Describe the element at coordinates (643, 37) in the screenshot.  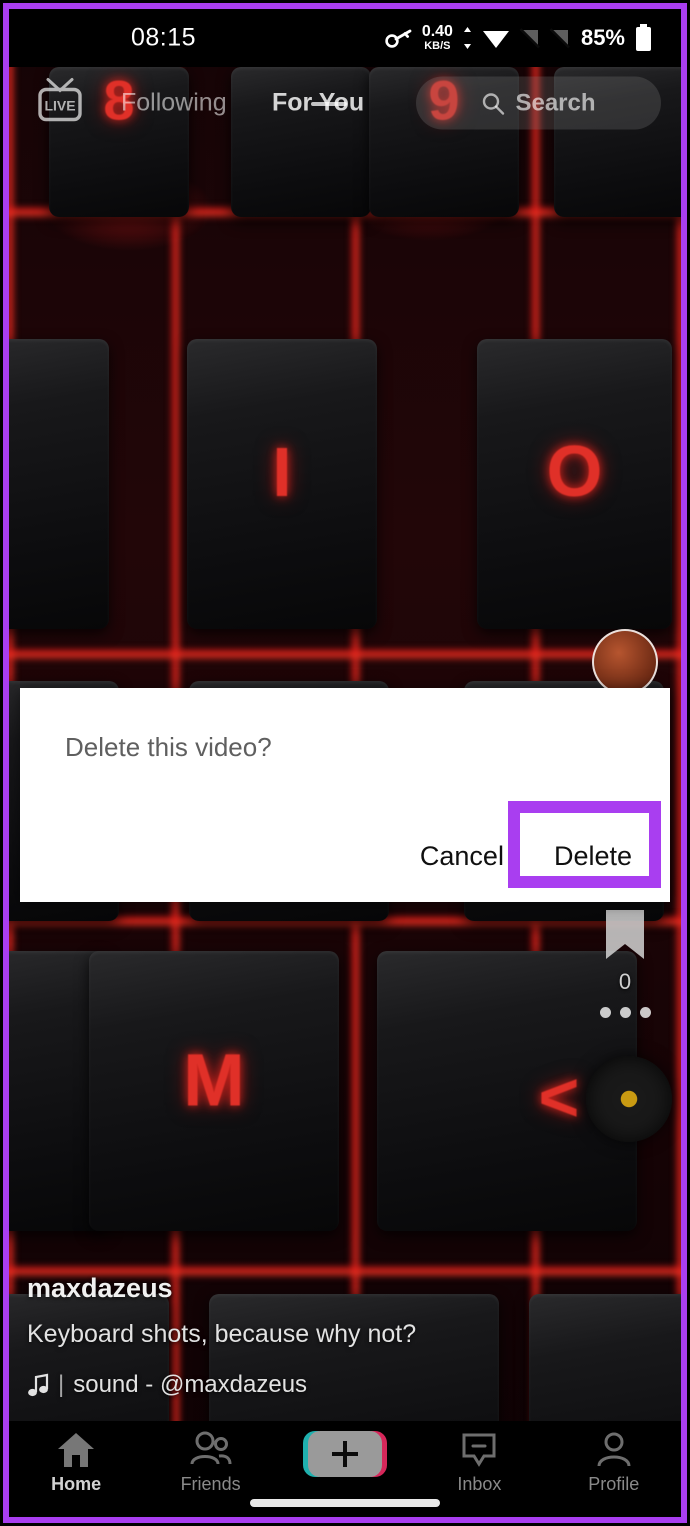
I see `battery-icon` at that location.